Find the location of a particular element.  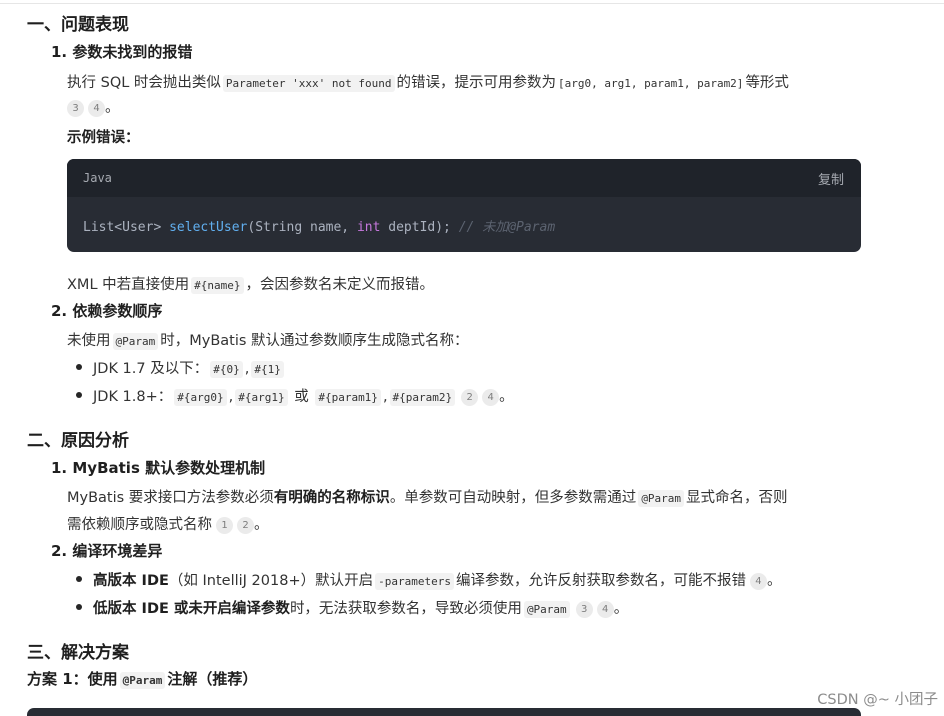

bold-text: 有明确的名称标识 is located at coordinates (331, 498).